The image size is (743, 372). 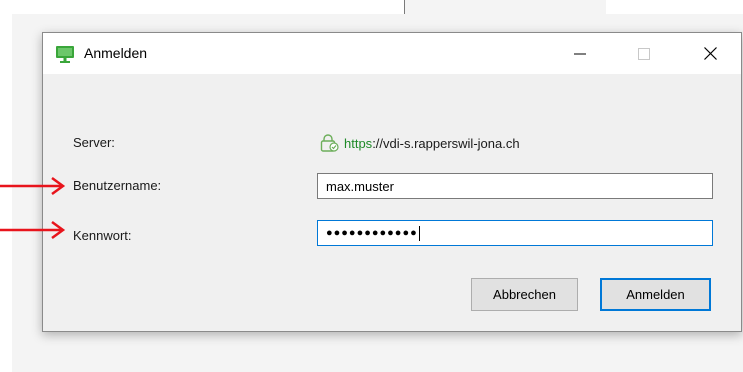 I want to click on server-address: ://vdi-s.rapperswil-jona.ch, so click(x=446, y=143).